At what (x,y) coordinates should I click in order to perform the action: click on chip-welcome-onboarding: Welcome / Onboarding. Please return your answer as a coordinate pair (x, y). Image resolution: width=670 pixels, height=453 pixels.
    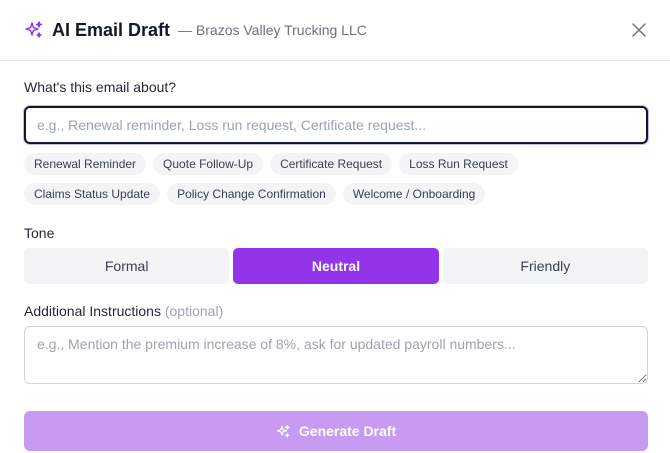
    Looking at the image, I should click on (414, 194).